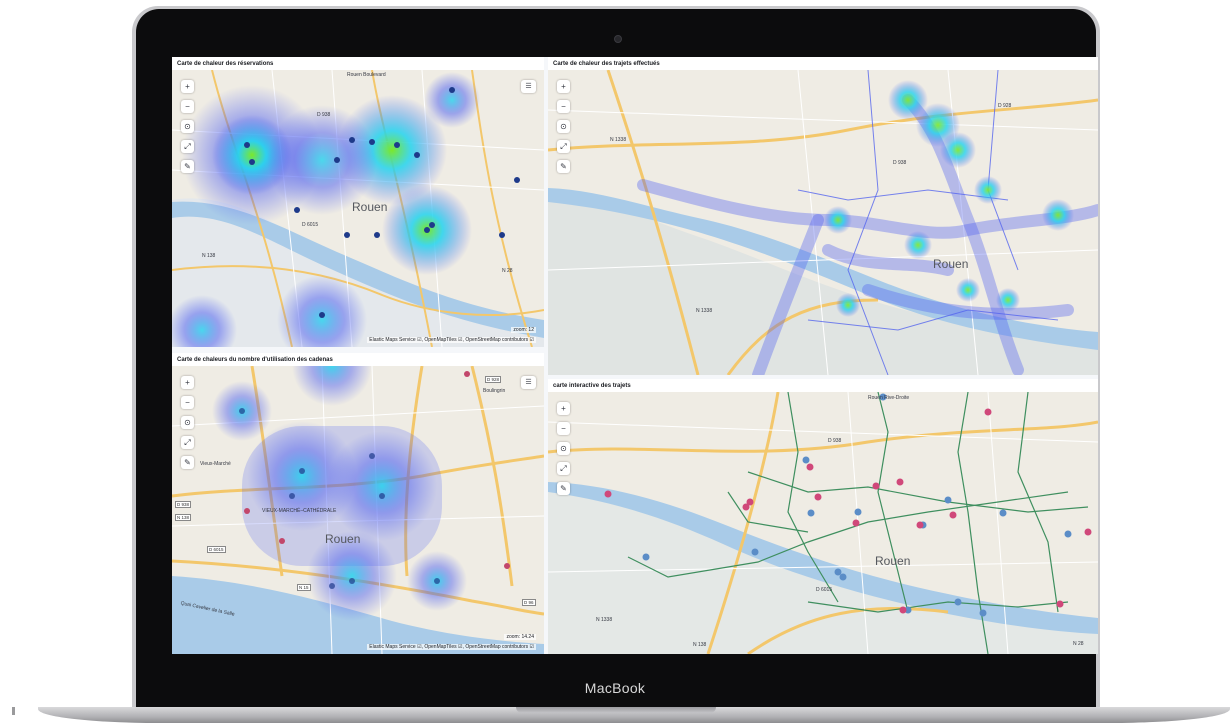 This screenshot has width=1230, height=726. What do you see at coordinates (304, 587) in the screenshot?
I see `map-road-label: N 15` at bounding box center [304, 587].